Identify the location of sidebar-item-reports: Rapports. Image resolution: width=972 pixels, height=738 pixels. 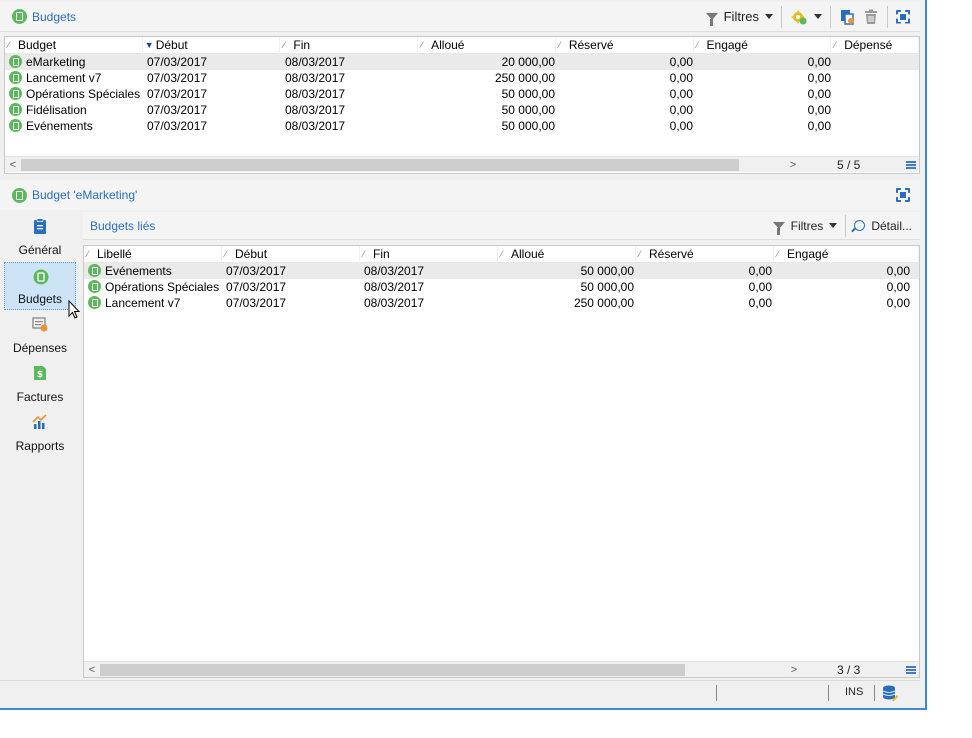
(40, 432).